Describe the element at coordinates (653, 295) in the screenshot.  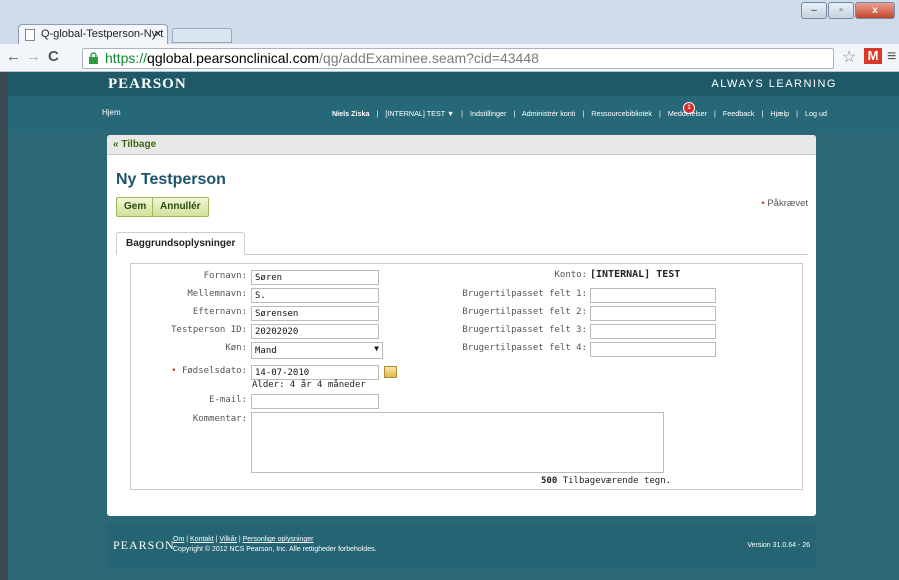
I see `custom-field-1-input` at that location.